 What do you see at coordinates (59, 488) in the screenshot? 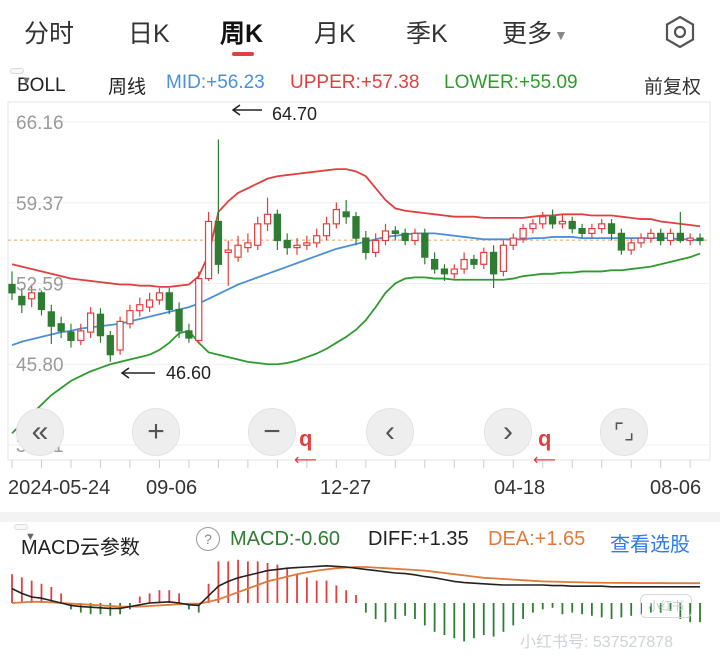
I see `date-label: 2024-05-24` at bounding box center [59, 488].